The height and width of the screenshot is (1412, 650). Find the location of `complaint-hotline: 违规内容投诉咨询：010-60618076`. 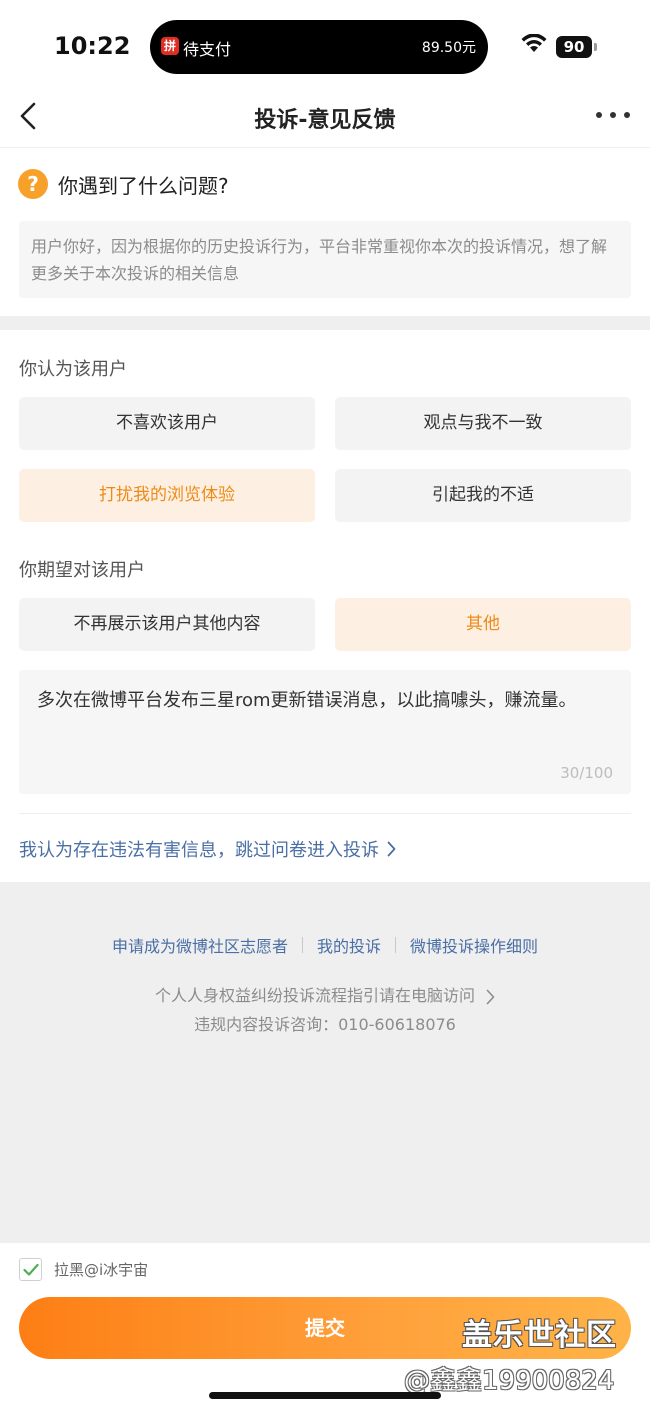

complaint-hotline: 违规内容投诉咨询：010-60618076 is located at coordinates (325, 1024).